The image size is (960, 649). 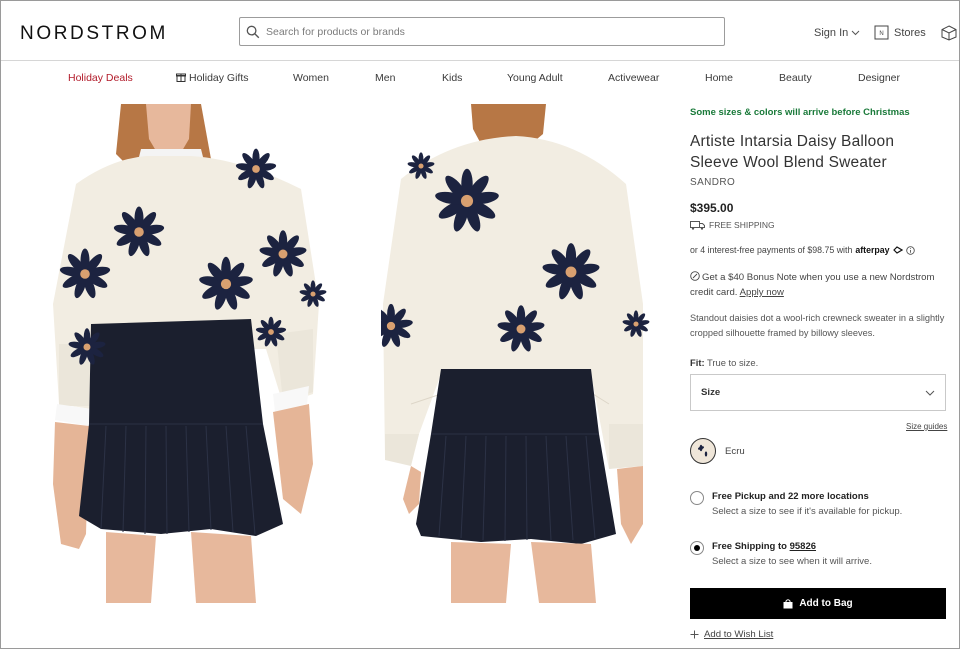 What do you see at coordinates (735, 451) in the screenshot?
I see `color-name: Ecru` at bounding box center [735, 451].